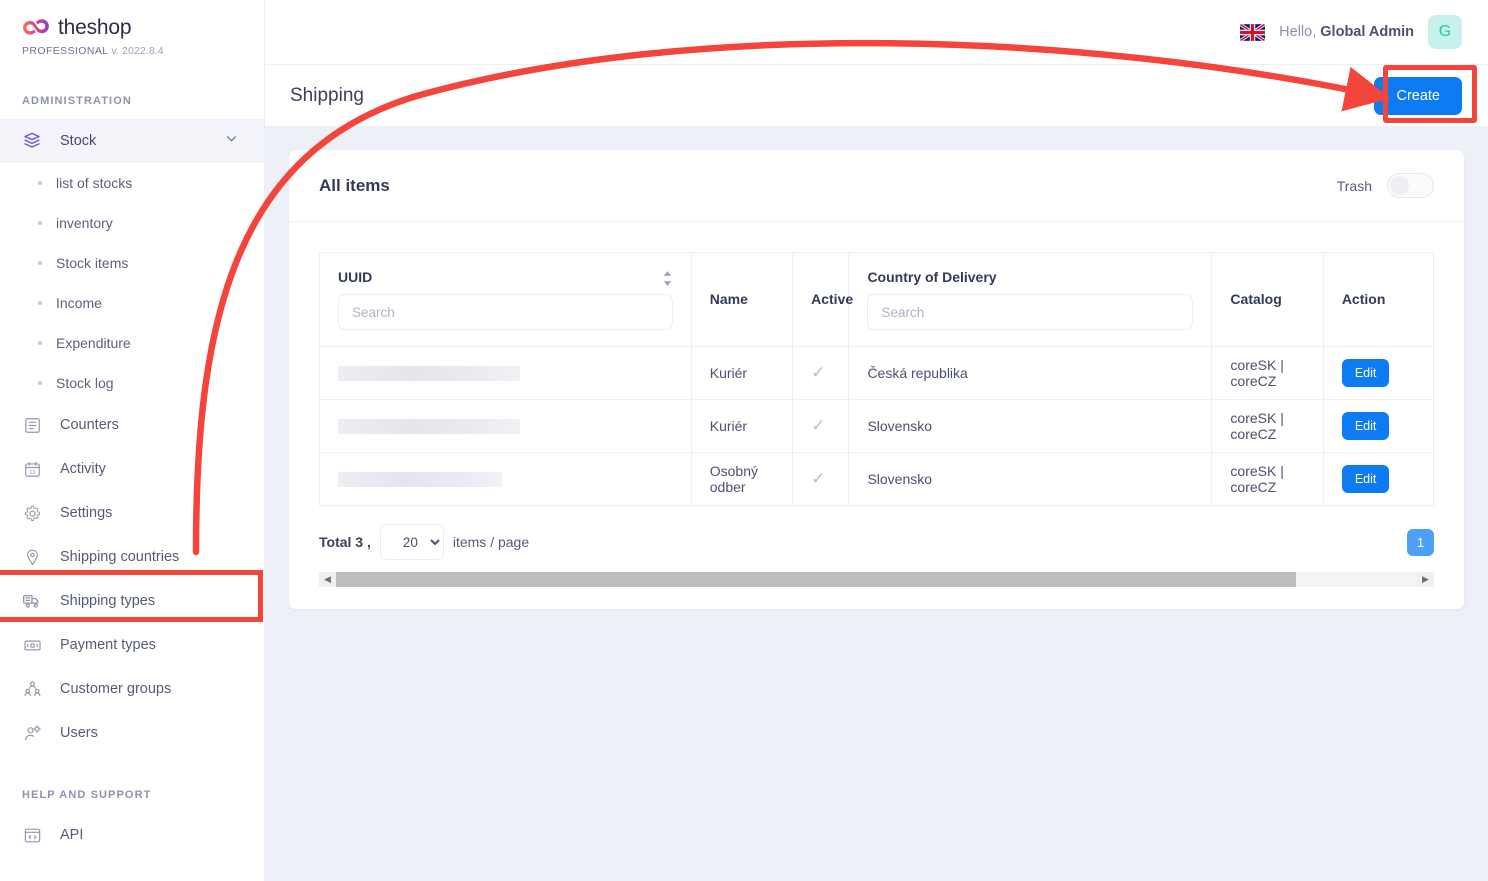 This screenshot has width=1488, height=881. I want to click on sidebar-item-label: Shipping types, so click(108, 601).